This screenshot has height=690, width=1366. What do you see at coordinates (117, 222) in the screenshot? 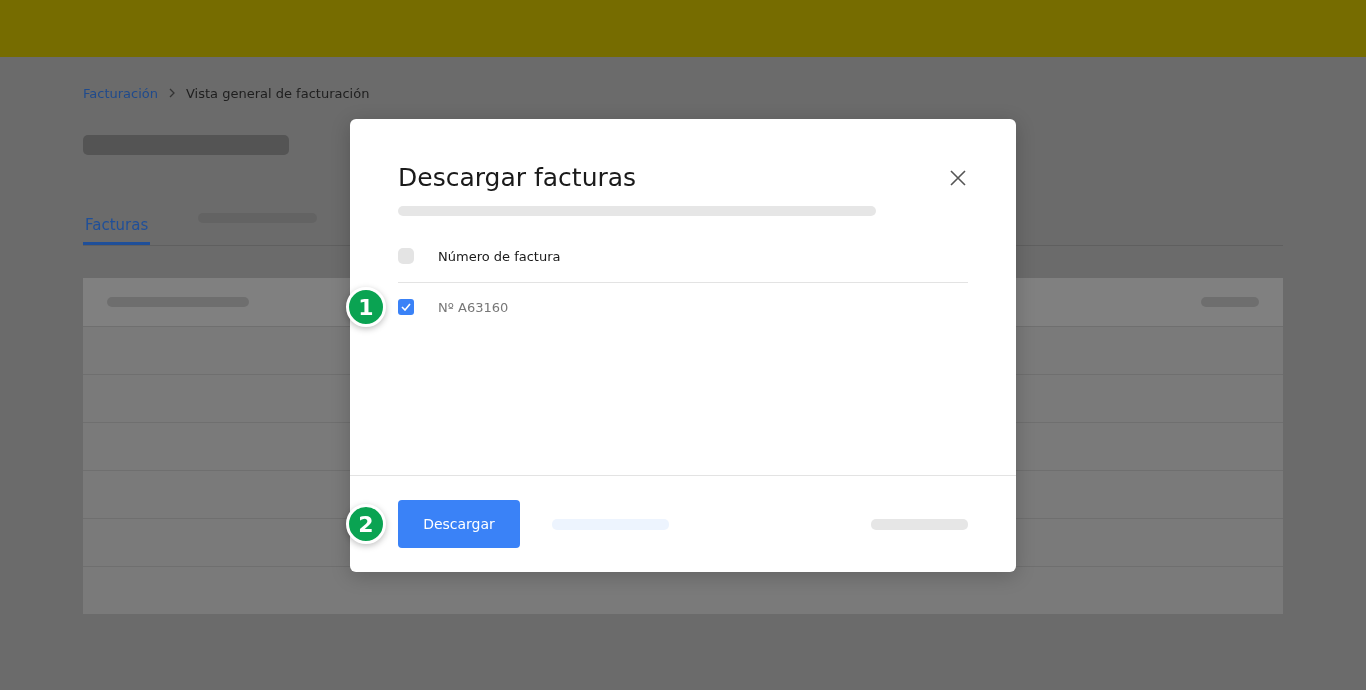
I see `tab: Facturas` at bounding box center [117, 222].